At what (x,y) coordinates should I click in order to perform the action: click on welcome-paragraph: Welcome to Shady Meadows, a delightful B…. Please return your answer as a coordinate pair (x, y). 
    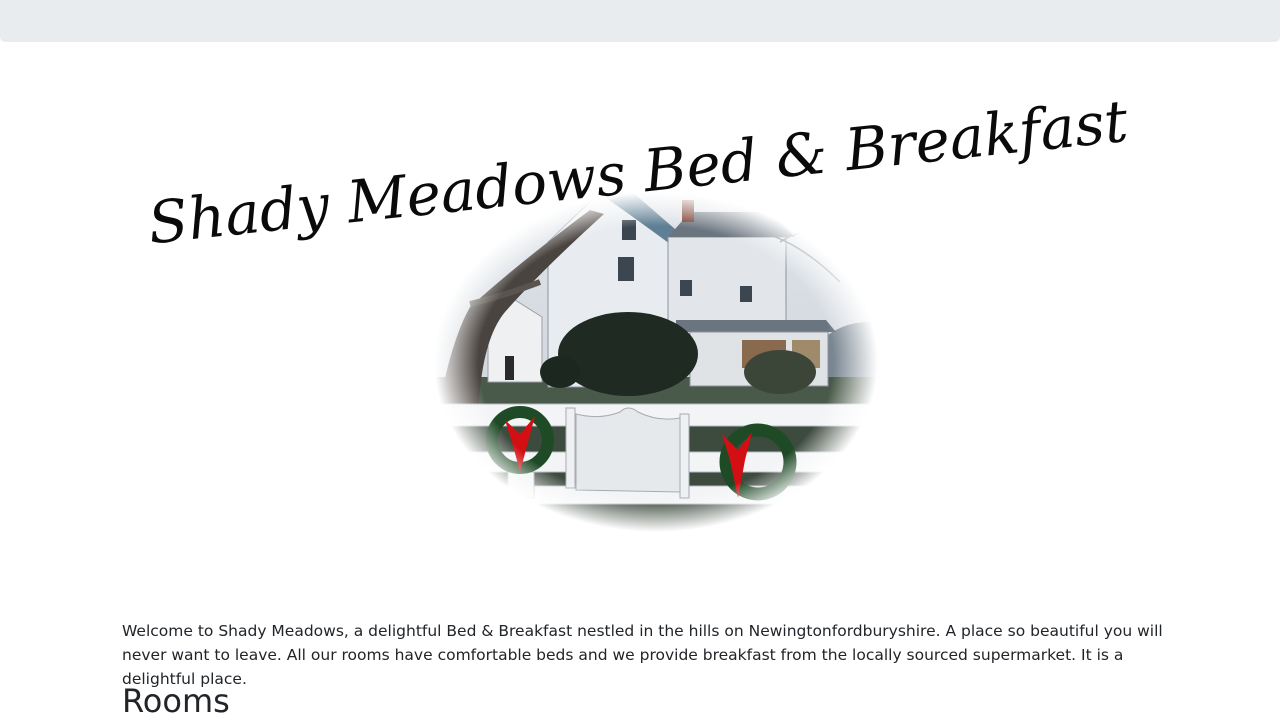
    Looking at the image, I should click on (642, 655).